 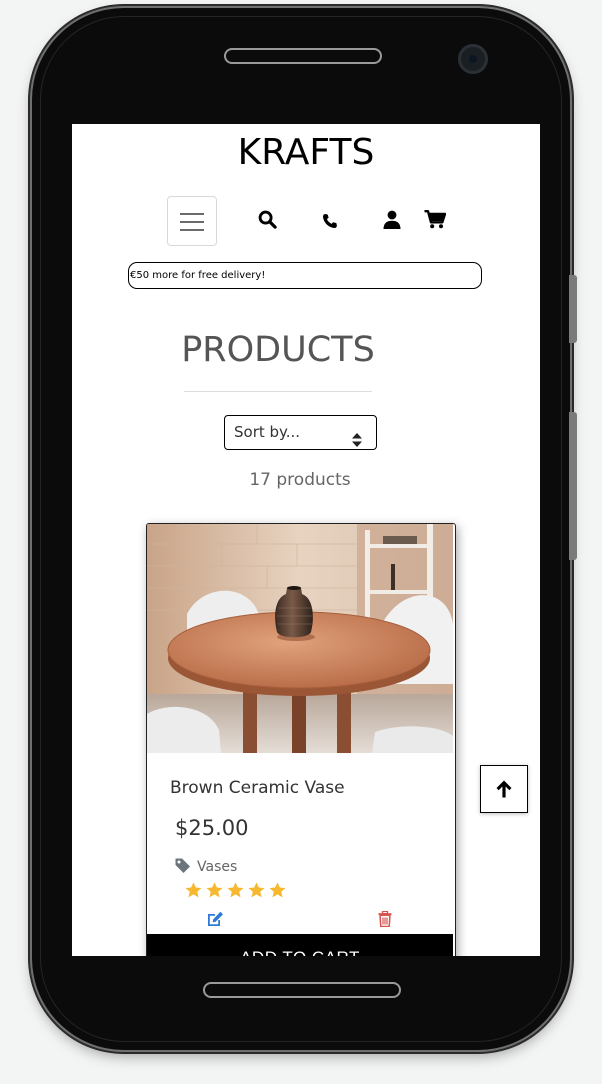 I want to click on page-title: PRODUCTS, so click(x=278, y=350).